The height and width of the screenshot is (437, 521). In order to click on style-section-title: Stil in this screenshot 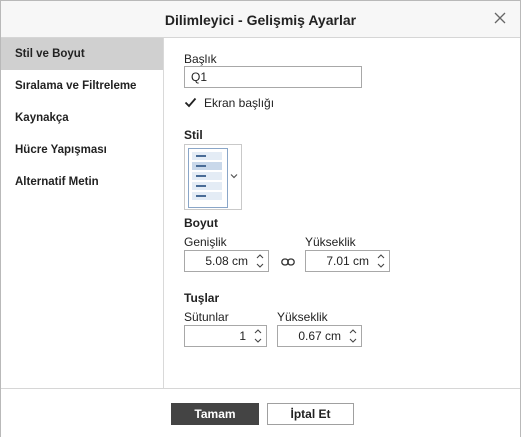, I will do `click(193, 135)`.